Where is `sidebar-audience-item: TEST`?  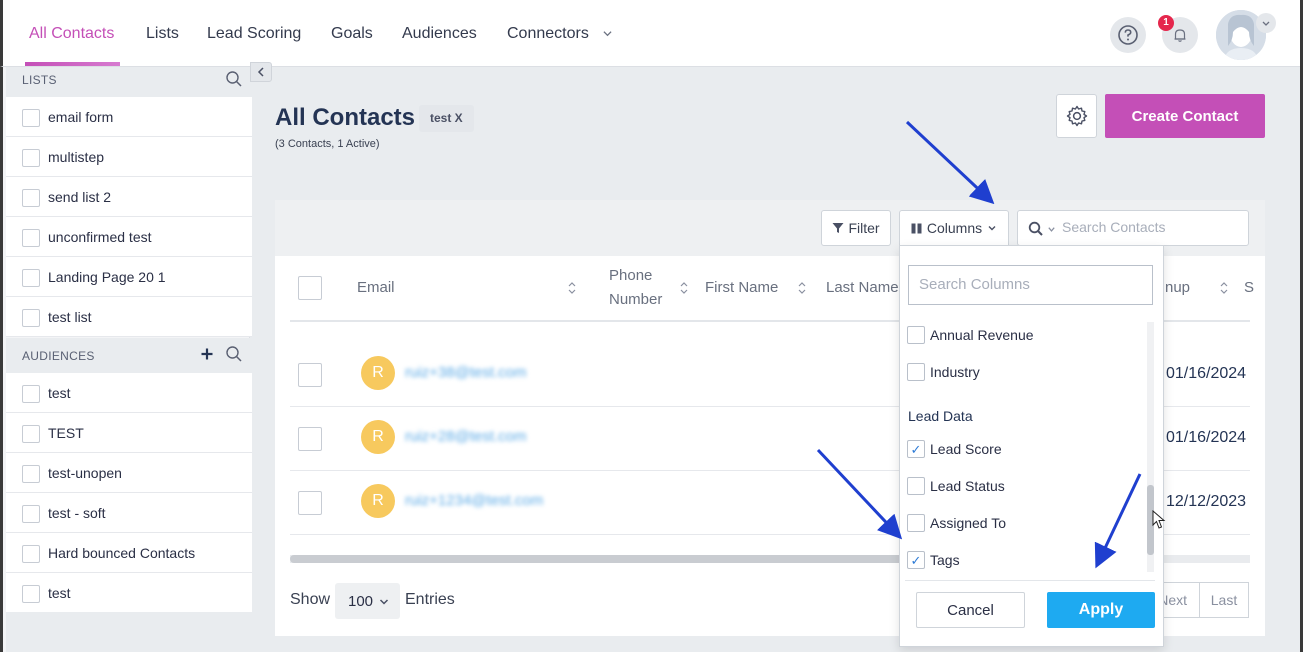 sidebar-audience-item: TEST is located at coordinates (129, 433).